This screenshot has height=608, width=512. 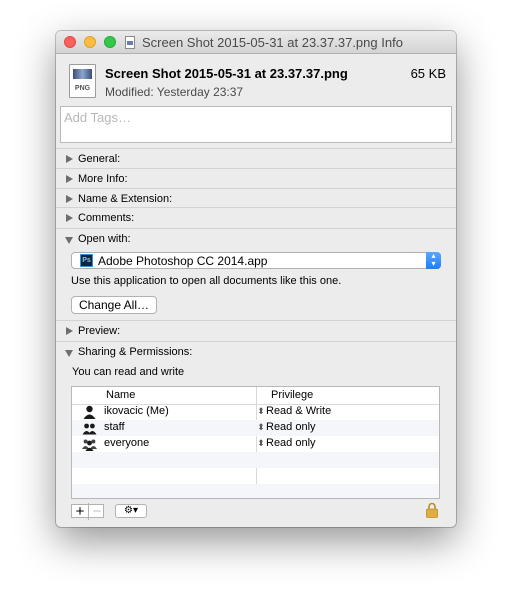 I want to click on section-preview: Preview:, so click(x=256, y=330).